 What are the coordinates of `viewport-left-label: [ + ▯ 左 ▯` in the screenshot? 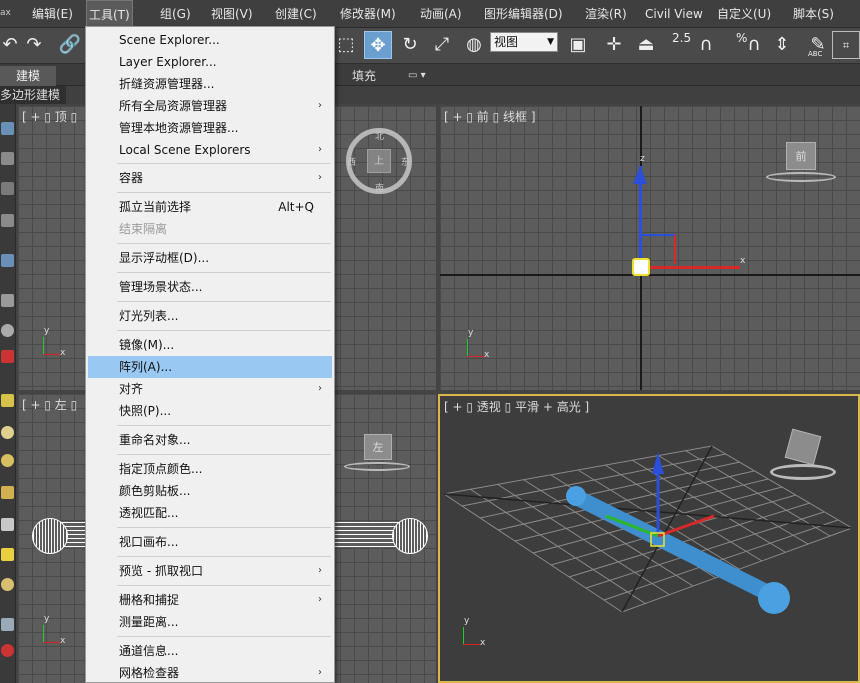 It's located at (49, 404).